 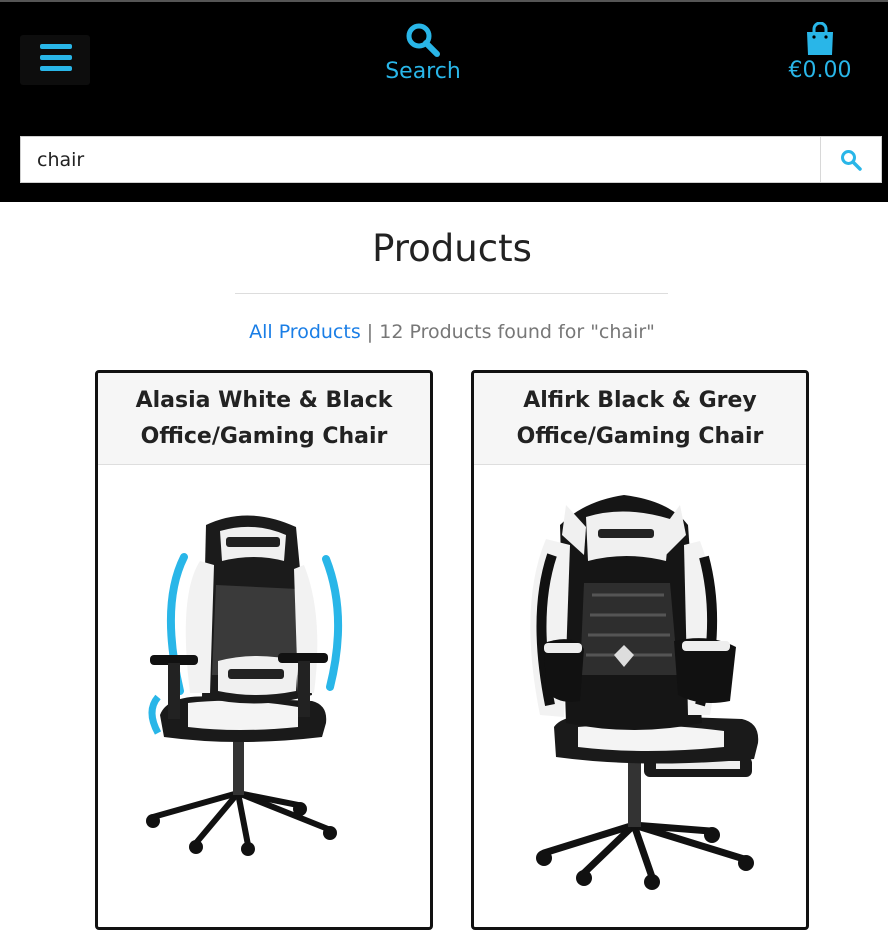 I want to click on product-name: Alasia White & Black Office/Gaming Chair, so click(x=264, y=419).